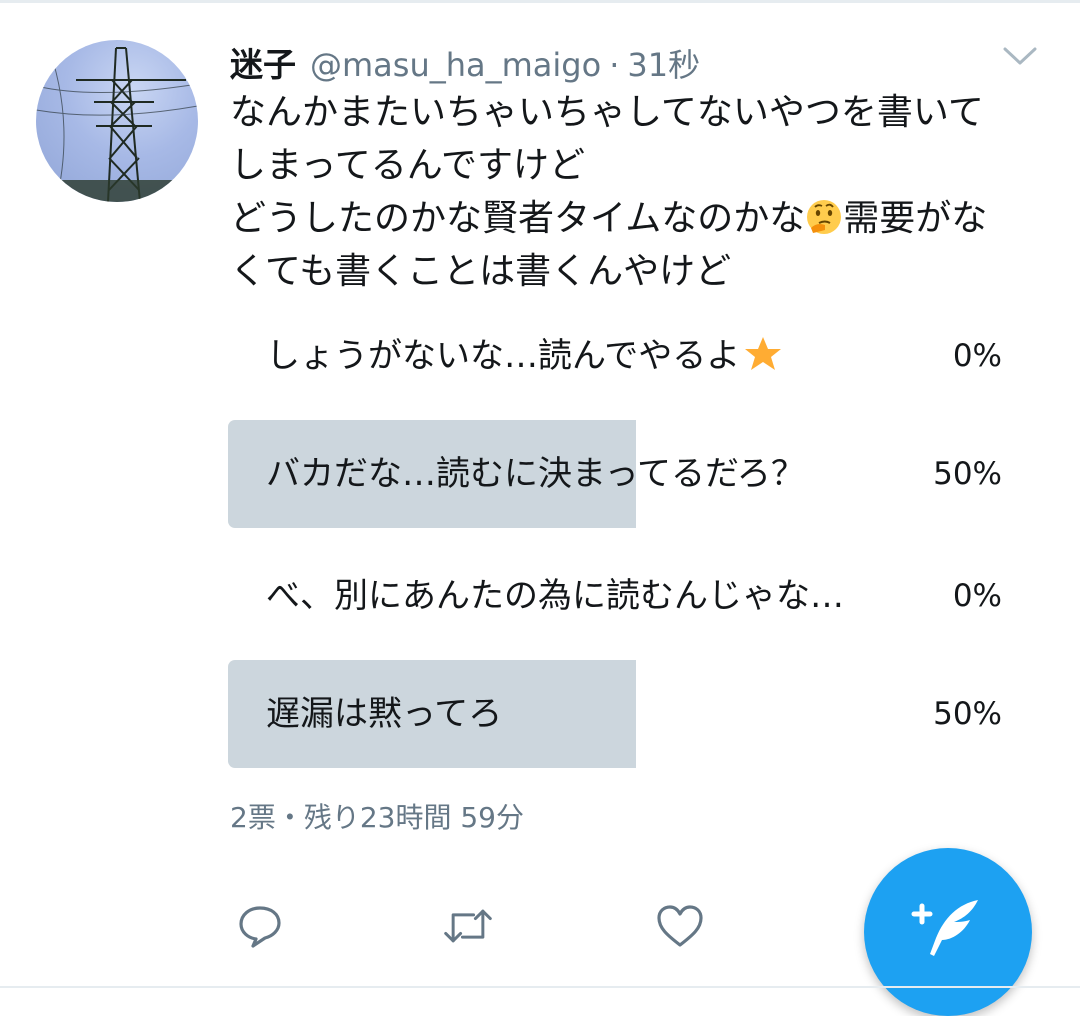 The width and height of the screenshot is (1080, 1016). Describe the element at coordinates (455, 65) in the screenshot. I see `user-handle: @masu_ha_maigo` at that location.